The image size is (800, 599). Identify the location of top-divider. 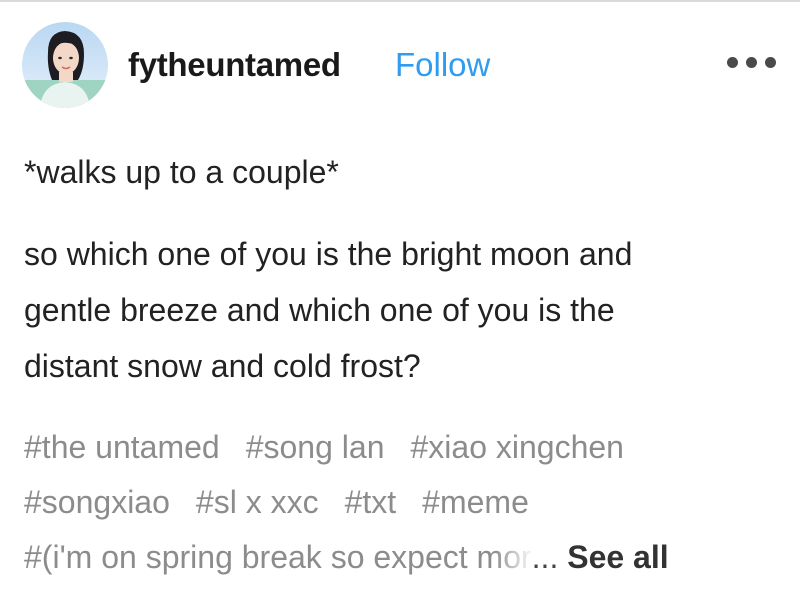
(400, 1).